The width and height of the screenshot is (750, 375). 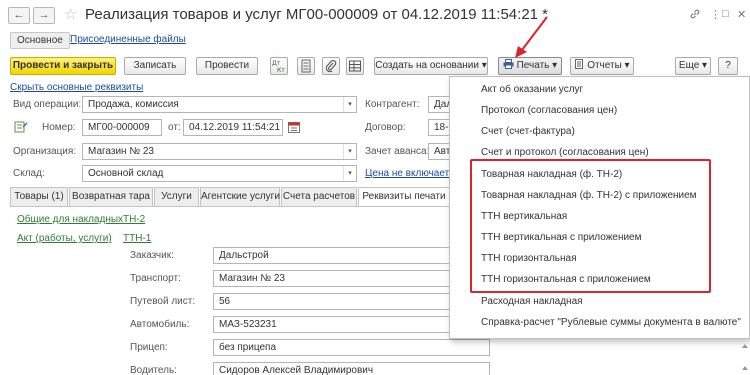 I want to click on tab-settlement-accounts: Счета расчетов, so click(x=319, y=196).